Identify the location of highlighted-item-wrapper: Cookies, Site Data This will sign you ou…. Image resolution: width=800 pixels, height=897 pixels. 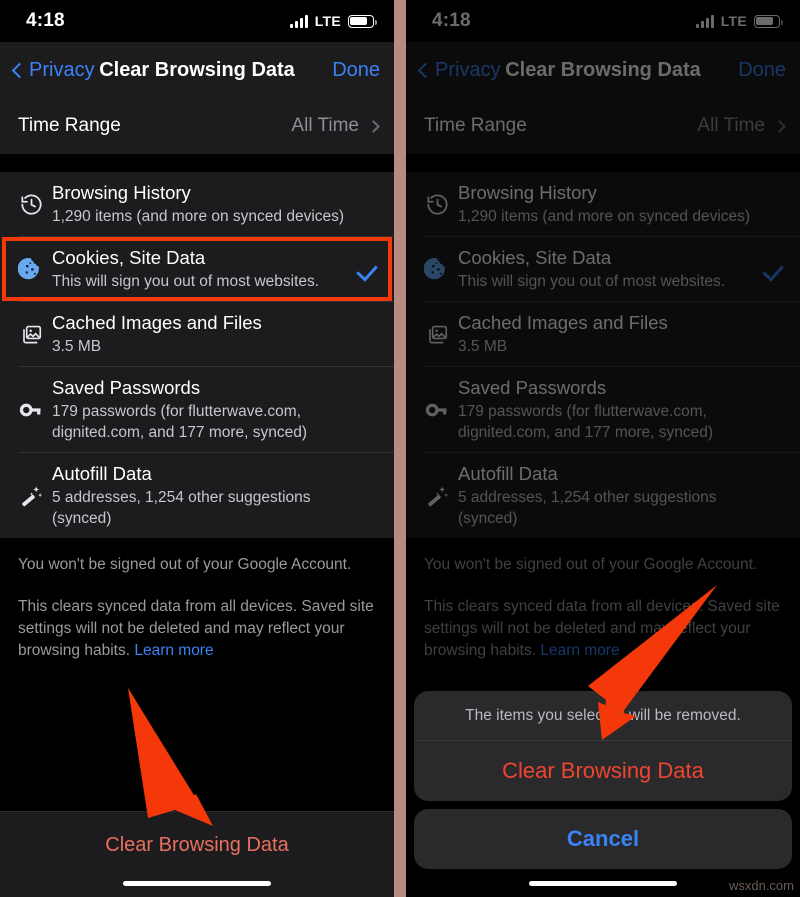
(197, 269).